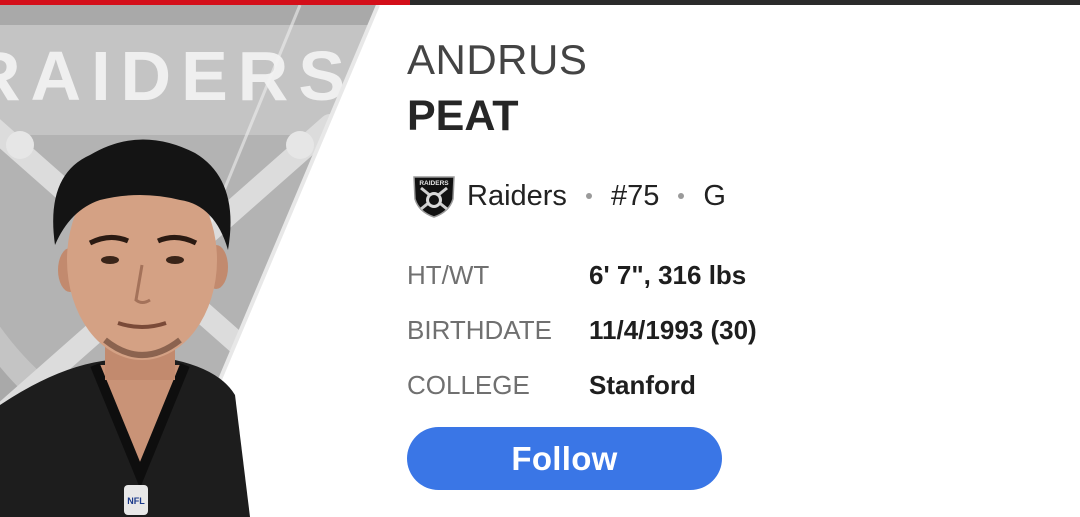 This screenshot has width=1080, height=517. I want to click on stat-value: 11/4/1993 (30), so click(673, 330).